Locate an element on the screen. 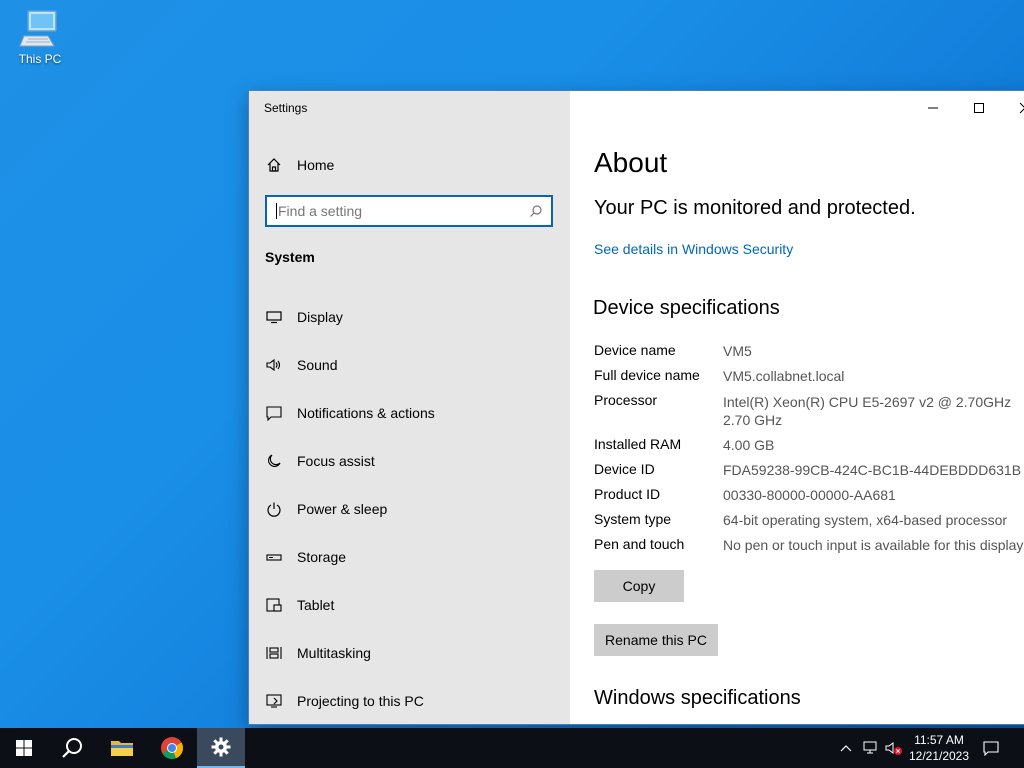  gear-icon is located at coordinates (221, 747).